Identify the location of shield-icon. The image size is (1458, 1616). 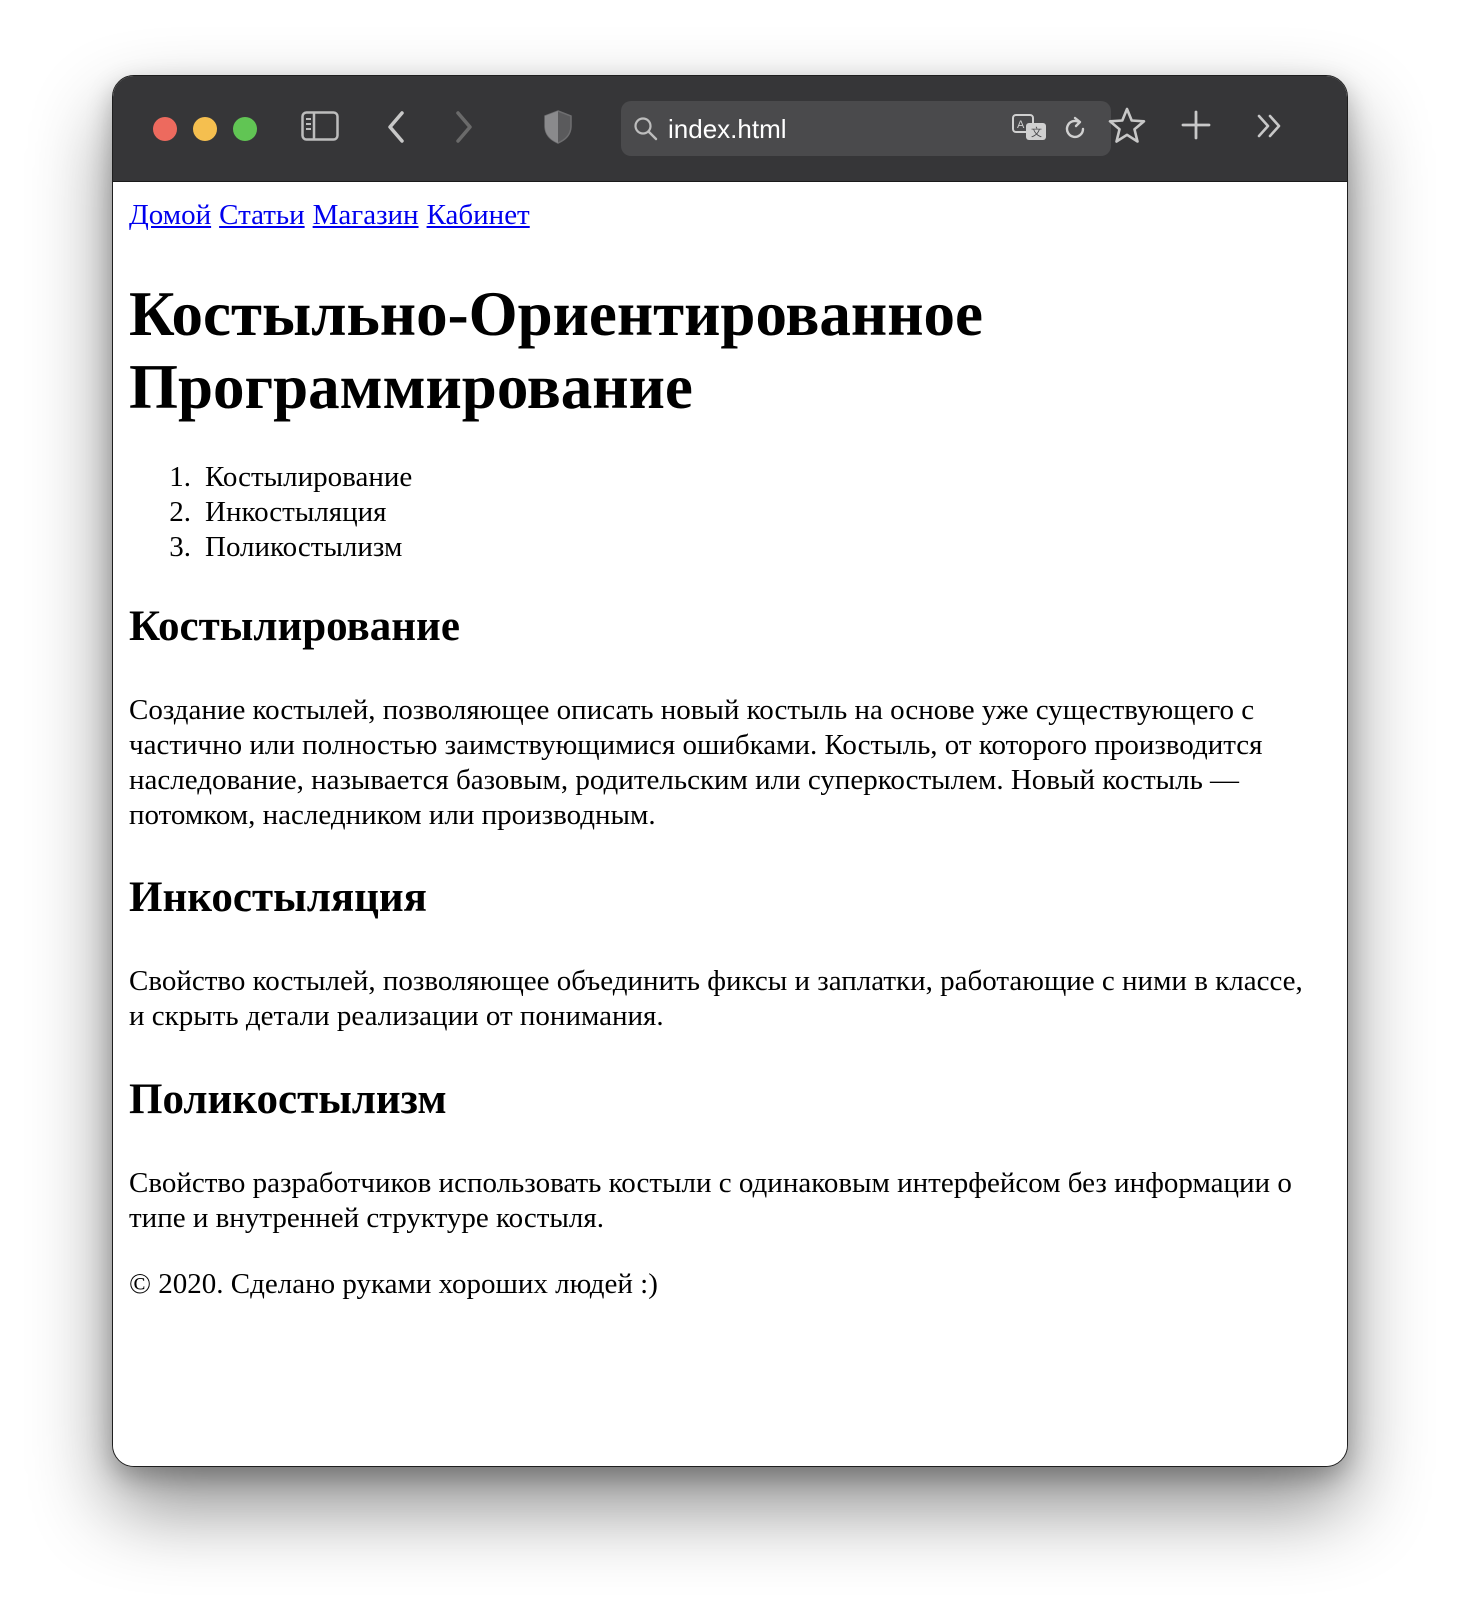
(558, 127).